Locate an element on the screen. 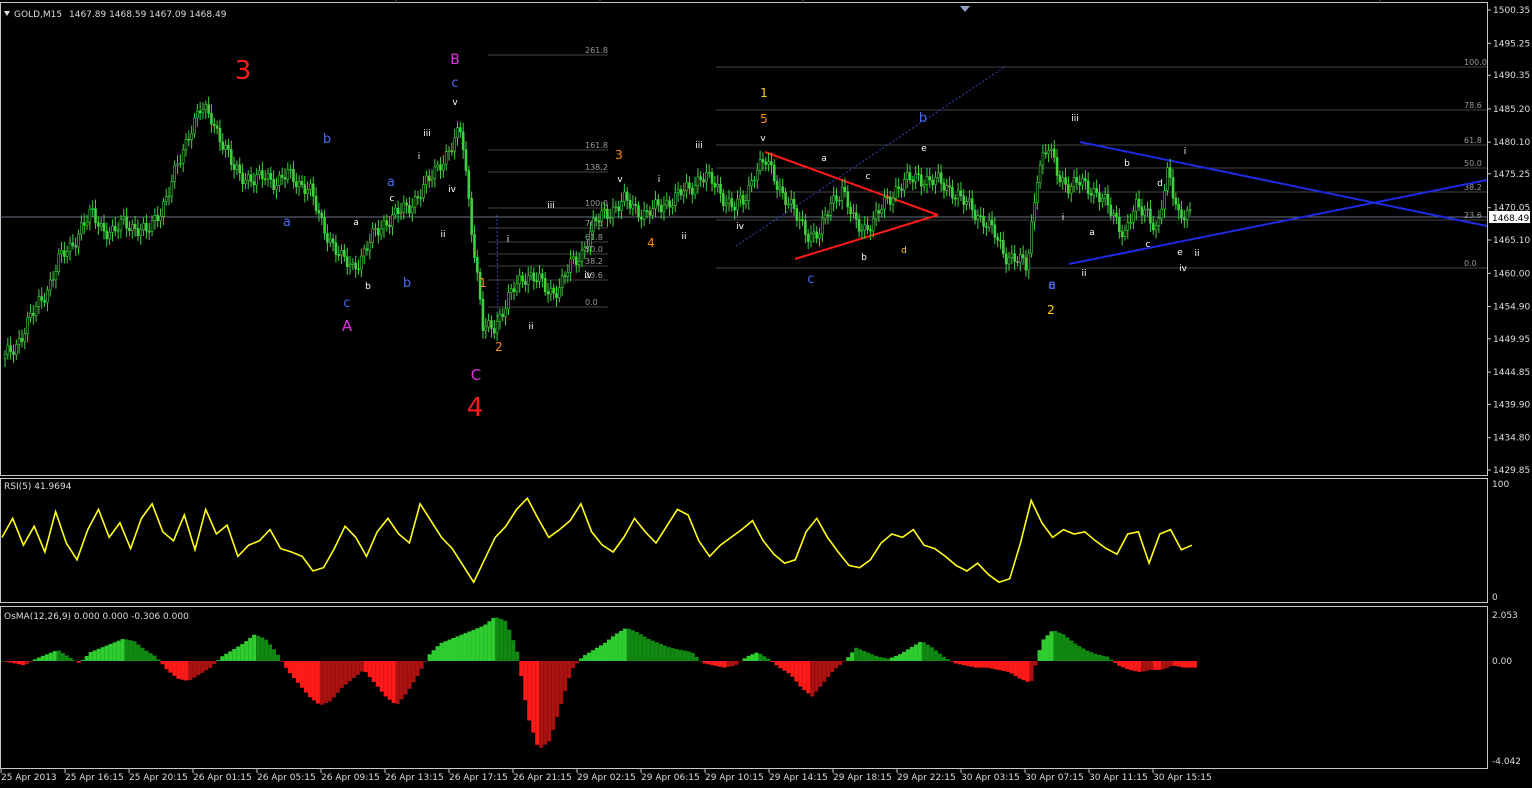 Image resolution: width=1532 pixels, height=788 pixels. rsi-bottom: 0 is located at coordinates (1495, 598).